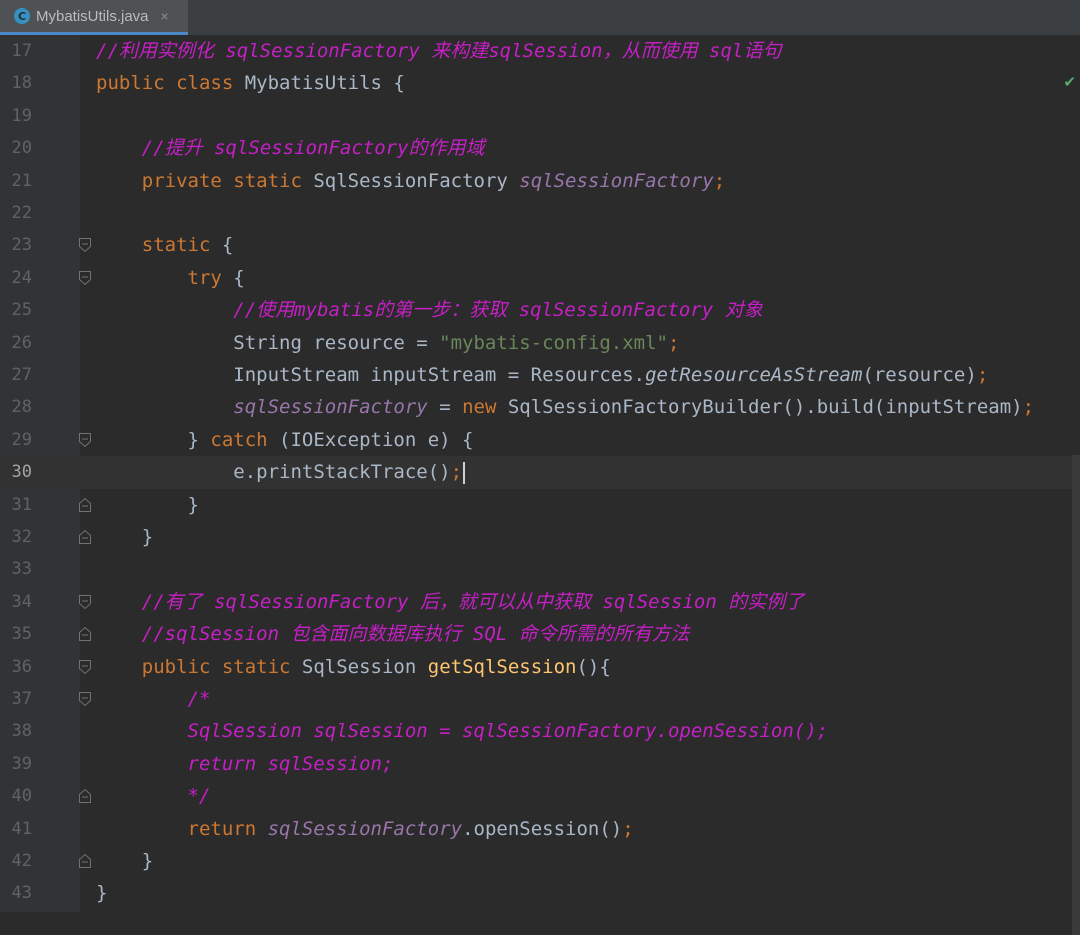 The image size is (1080, 935). I want to click on inspection-ok-icon: ✔, so click(1069, 82).